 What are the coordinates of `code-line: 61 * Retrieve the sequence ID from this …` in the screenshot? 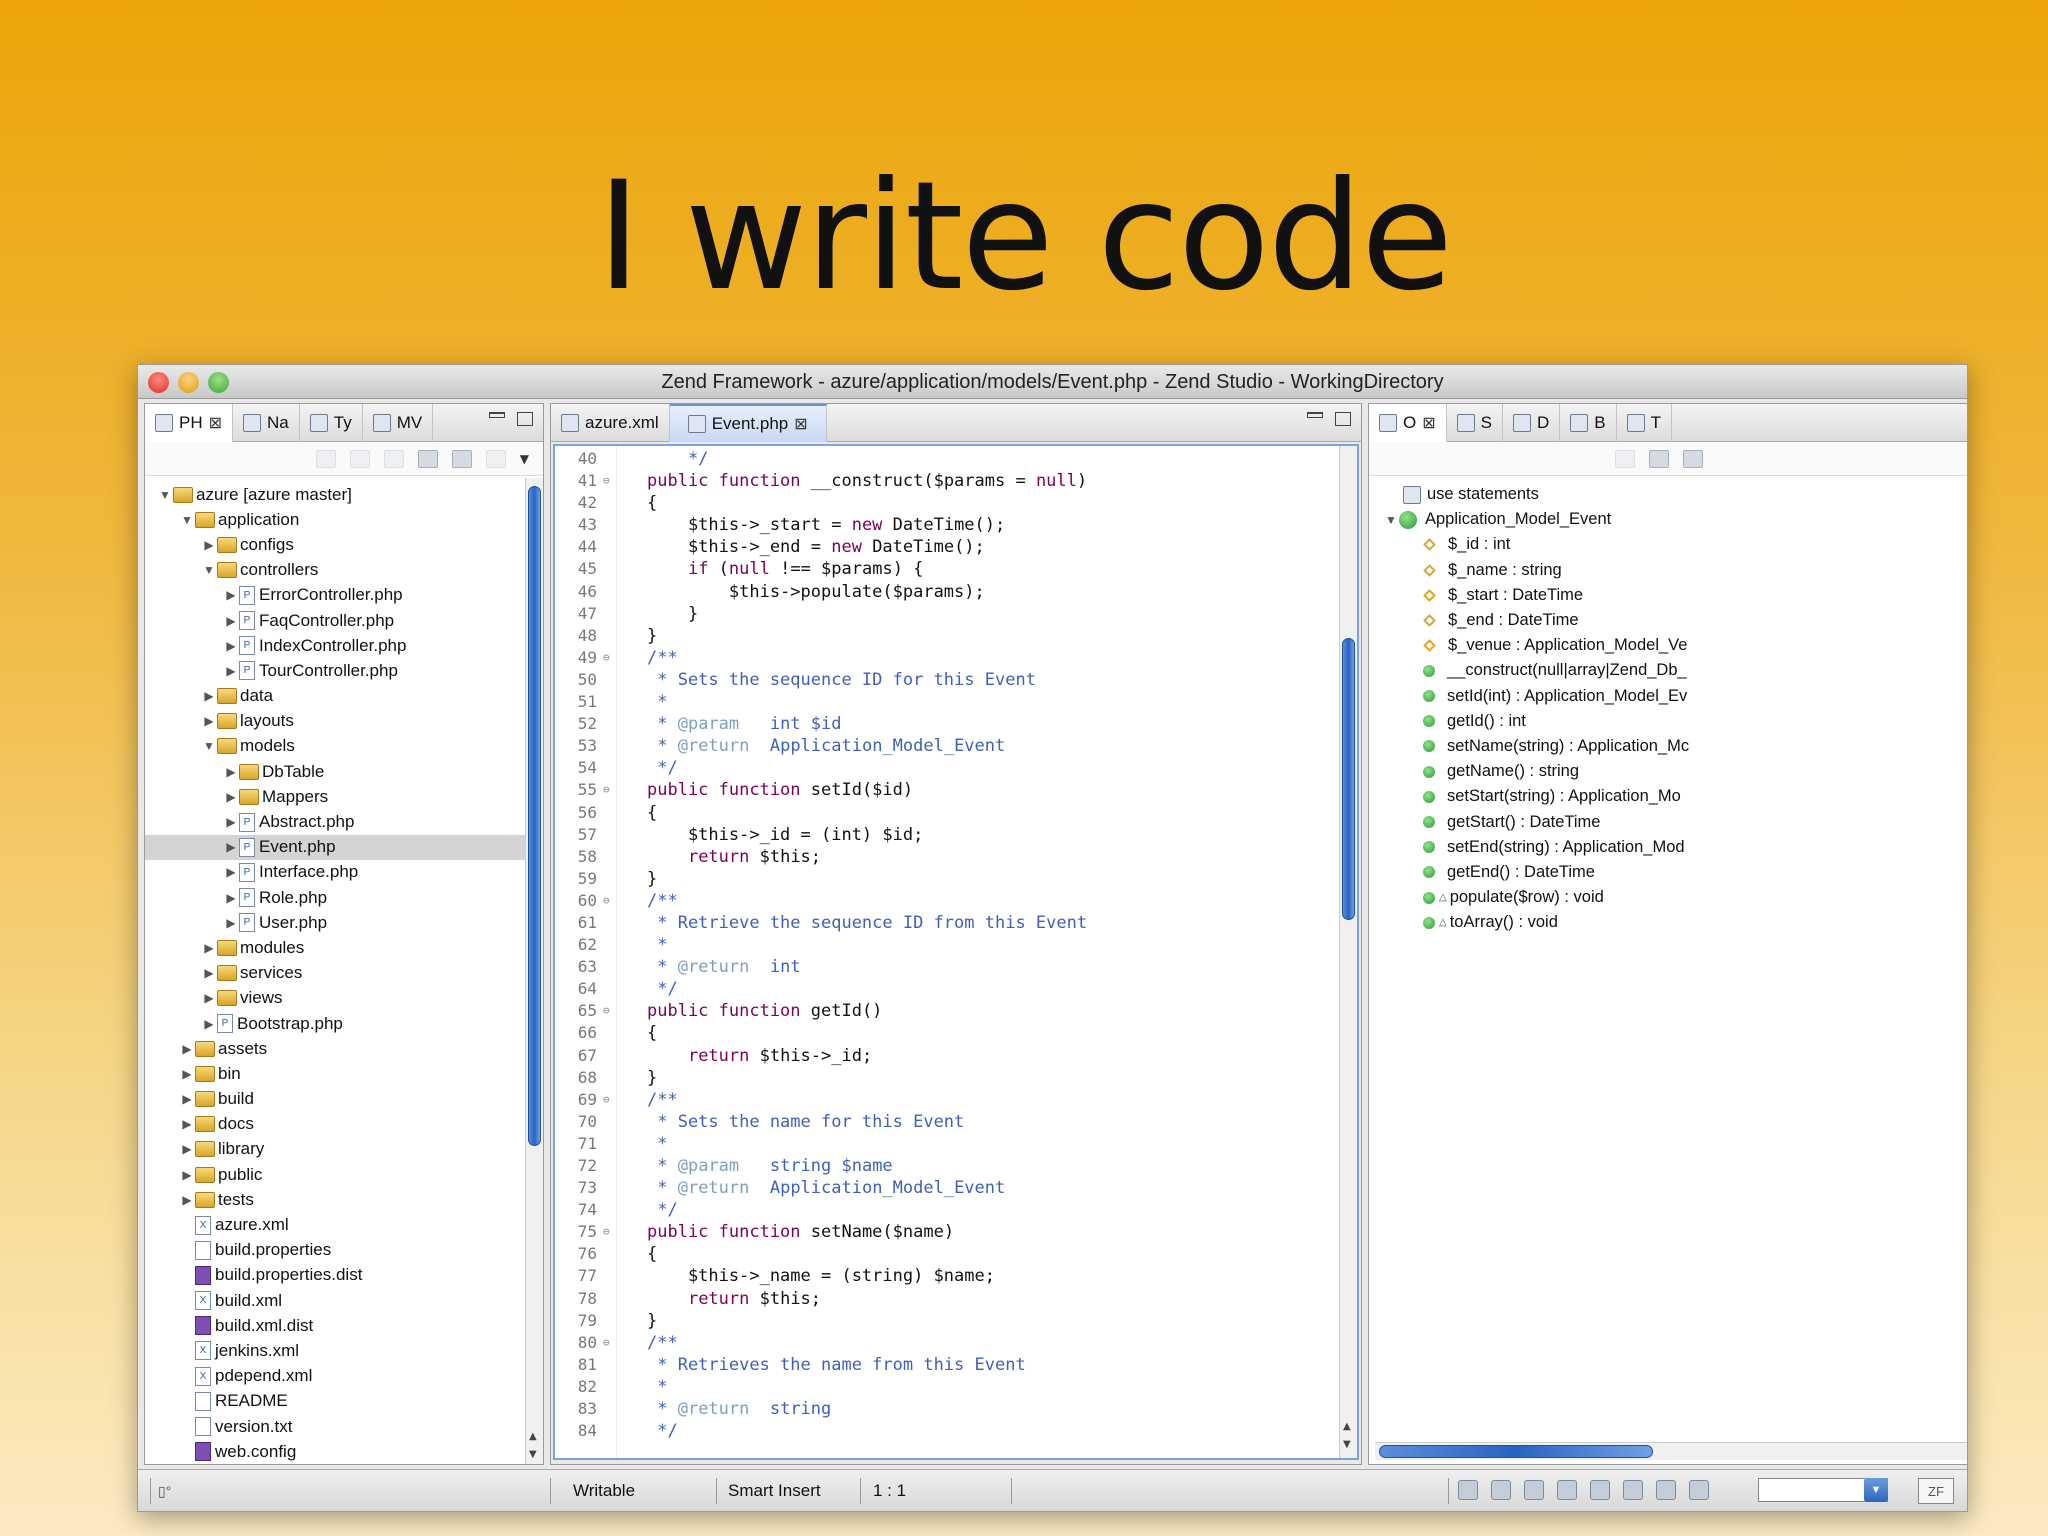 It's located at (944, 923).